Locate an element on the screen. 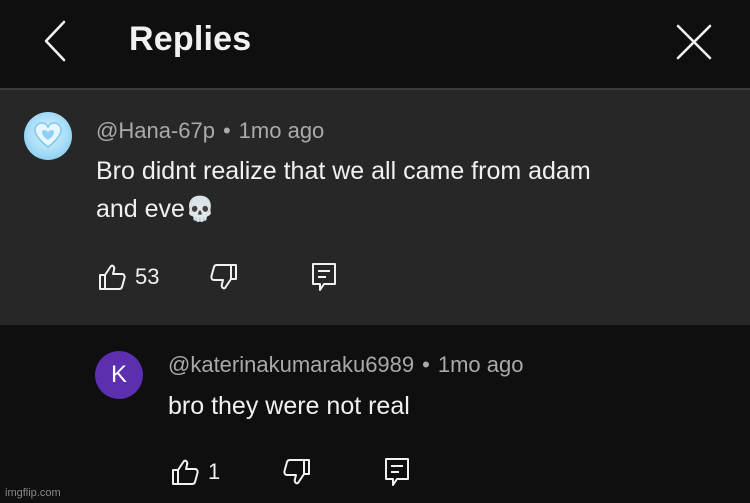  comment-meta: @katerinakumaraku6989 • 1mo ago is located at coordinates (345, 365).